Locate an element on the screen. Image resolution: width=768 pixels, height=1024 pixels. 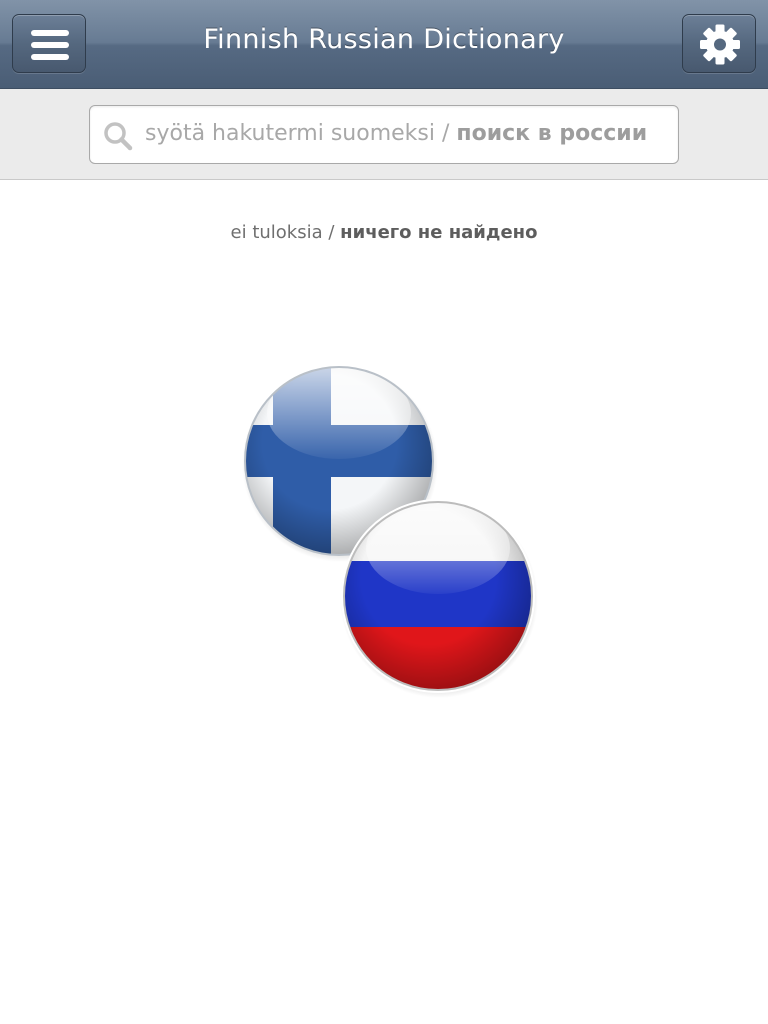
no-results-fi: ei tuloksia / is located at coordinates (282, 232).